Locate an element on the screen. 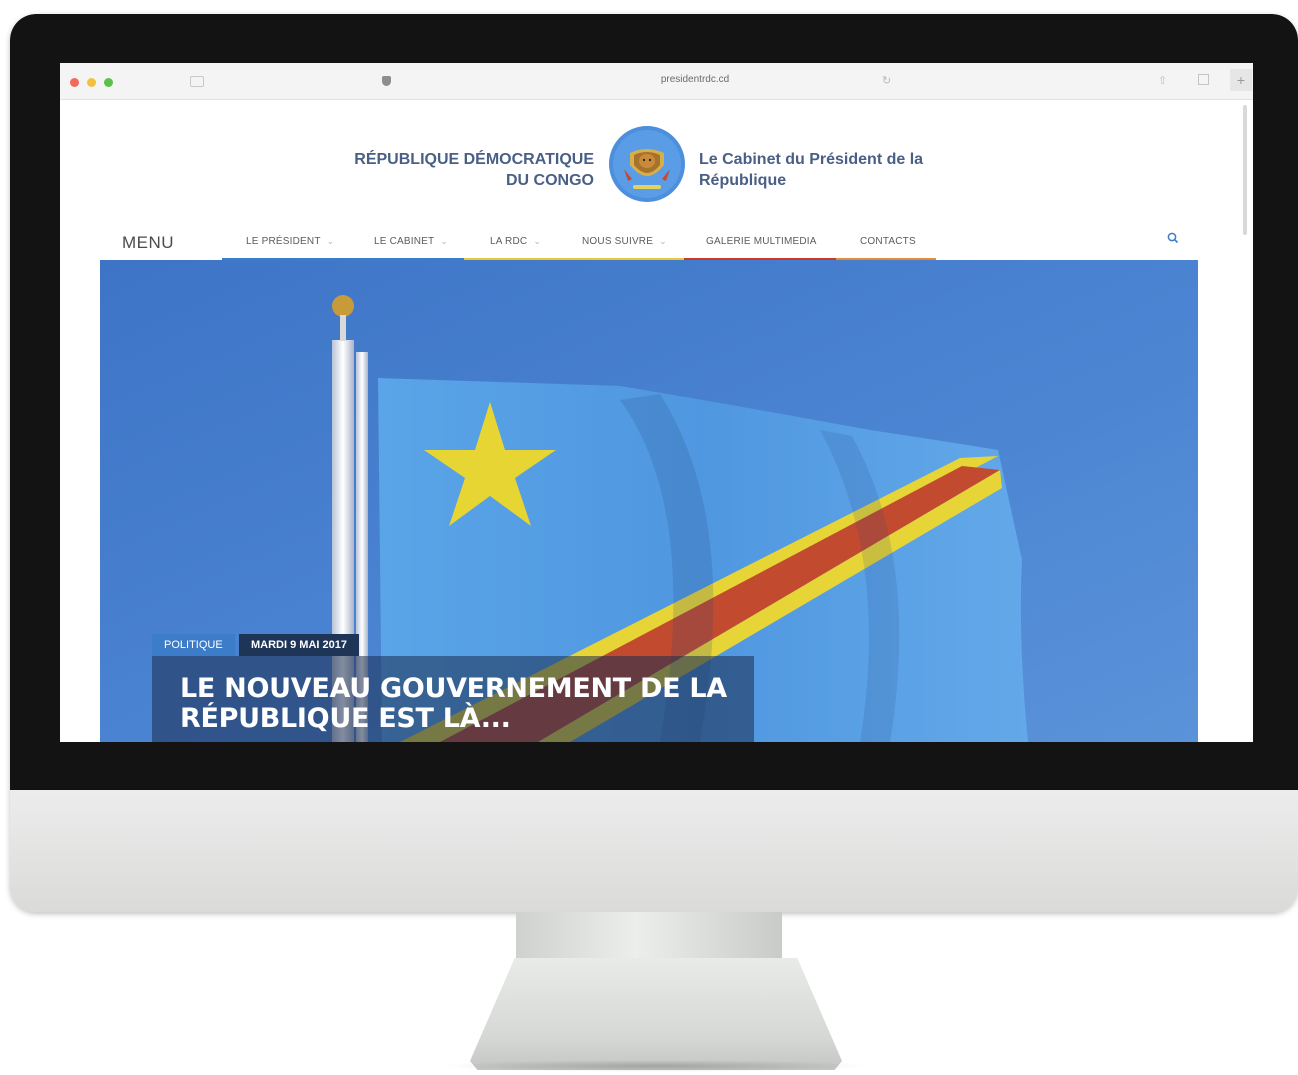 This screenshot has height=1075, width=1298. nav-item-nous-suivre: NOUS SUIVRE ⌄ is located at coordinates (624, 241).